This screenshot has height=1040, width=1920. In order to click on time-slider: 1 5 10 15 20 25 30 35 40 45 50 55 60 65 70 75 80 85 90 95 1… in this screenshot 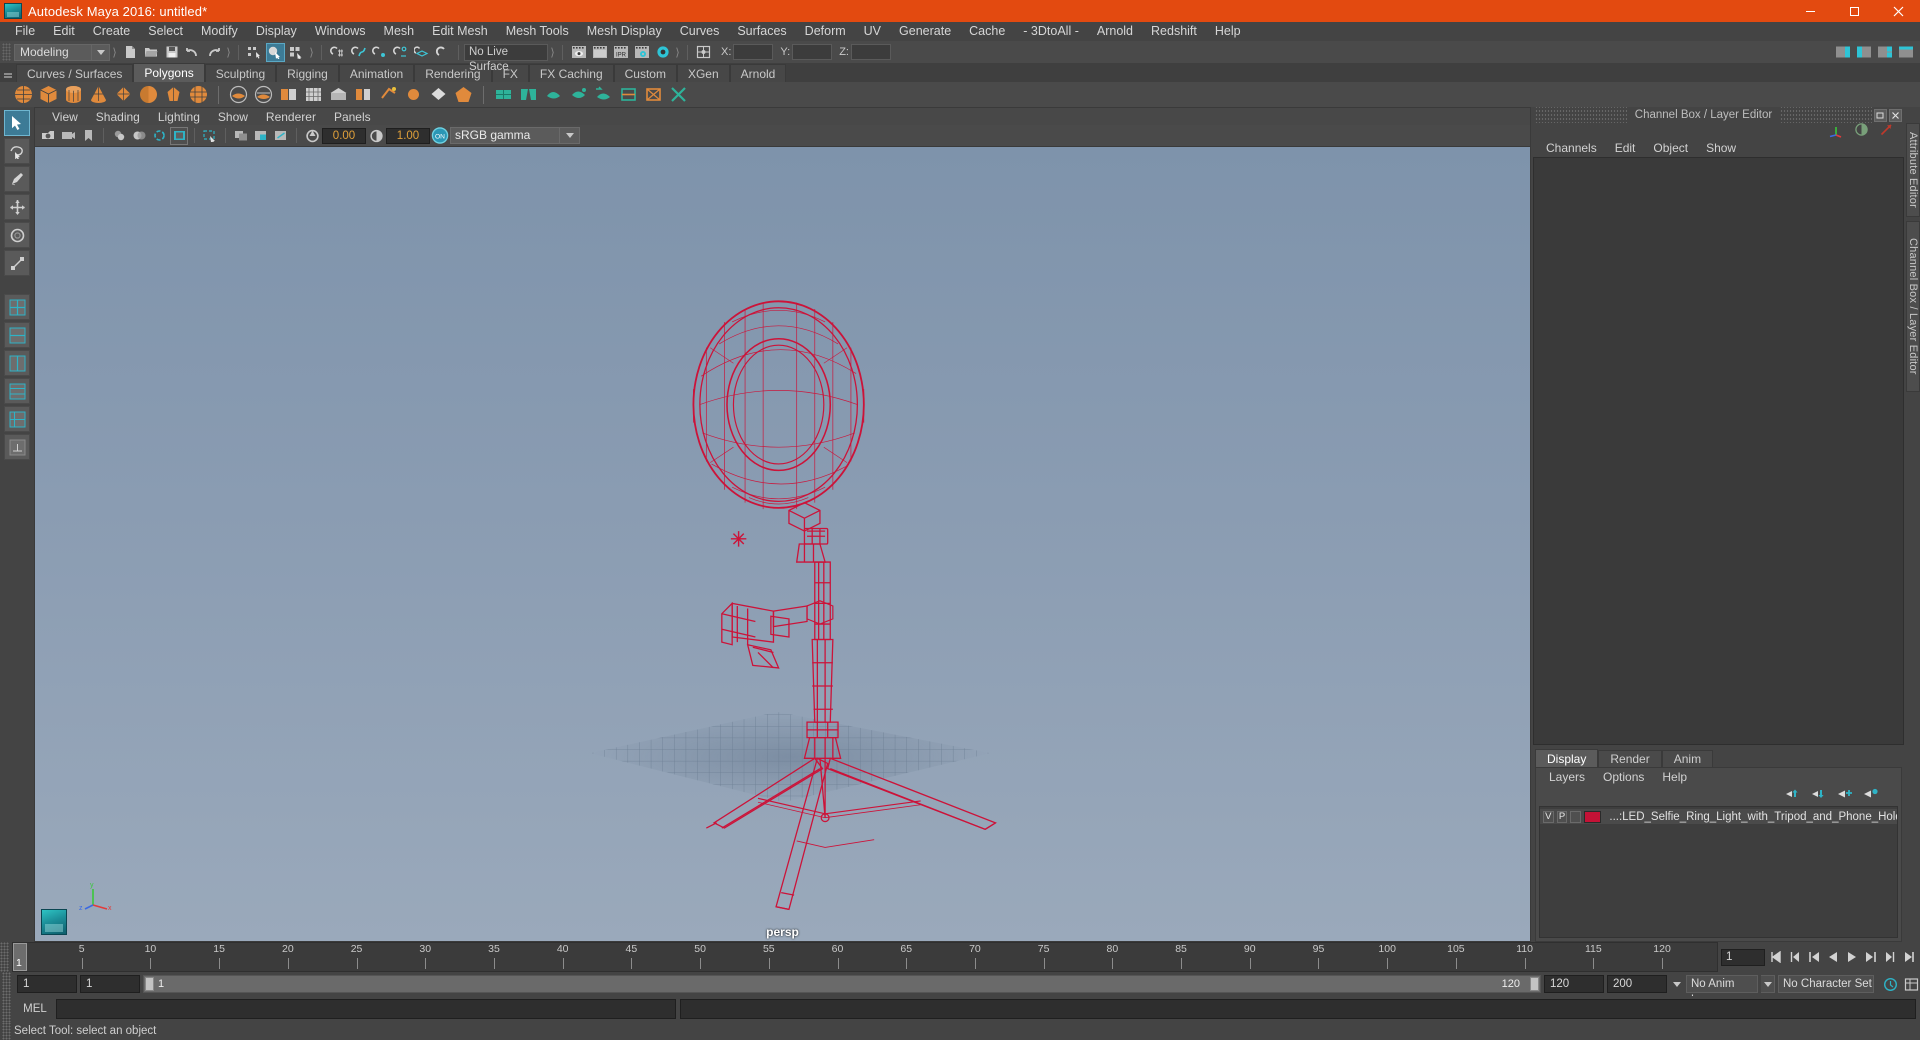, I will do `click(865, 957)`.